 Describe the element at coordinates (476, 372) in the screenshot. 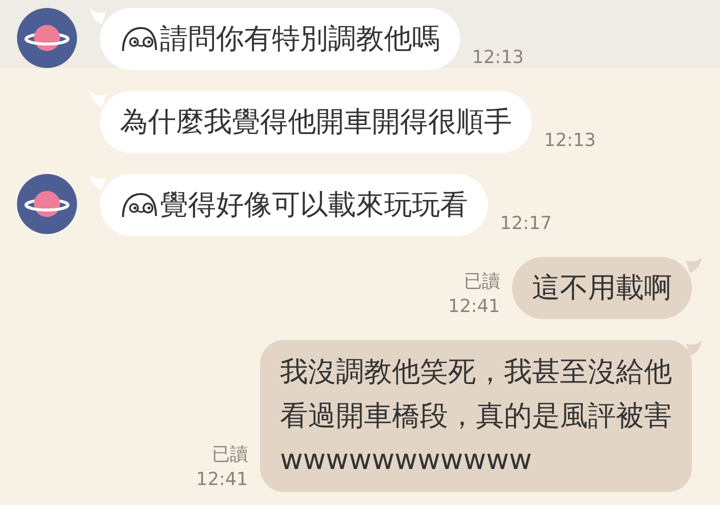

I see `message-text: 我沒調教他笑死，我甚至沒給他` at that location.